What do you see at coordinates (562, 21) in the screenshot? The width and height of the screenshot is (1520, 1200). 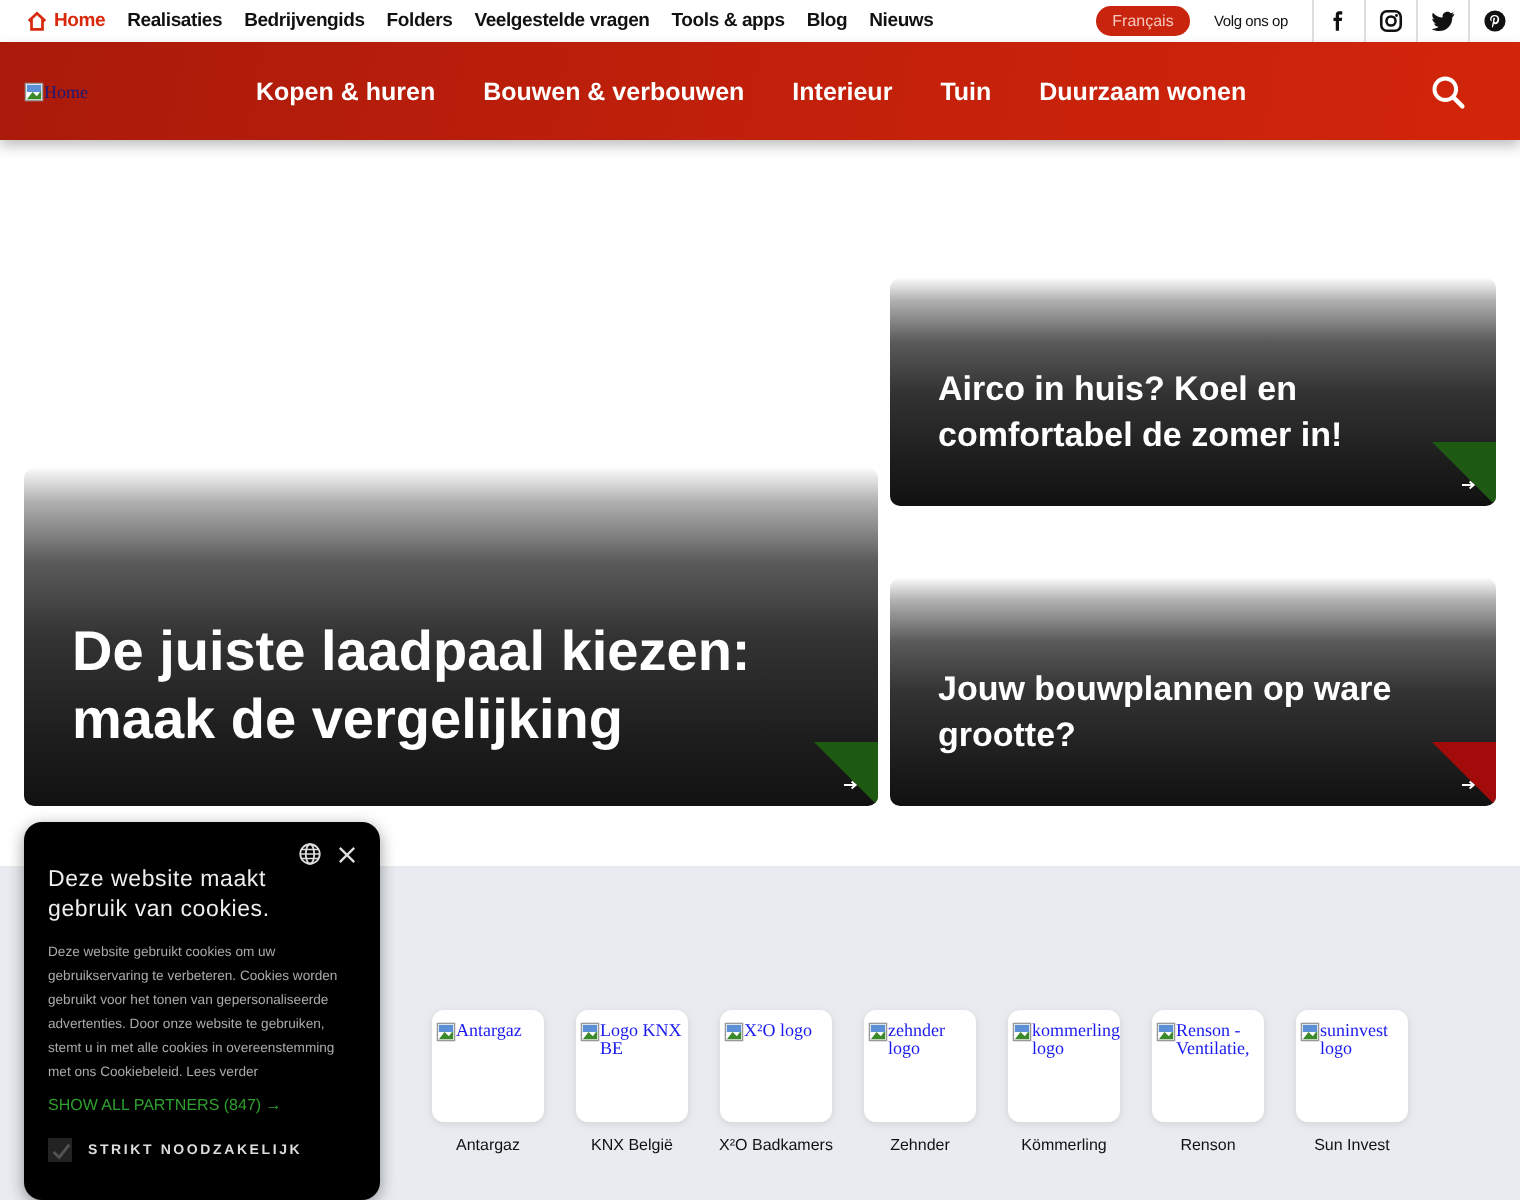 I see `nav-link: Veelgestelde vragen` at bounding box center [562, 21].